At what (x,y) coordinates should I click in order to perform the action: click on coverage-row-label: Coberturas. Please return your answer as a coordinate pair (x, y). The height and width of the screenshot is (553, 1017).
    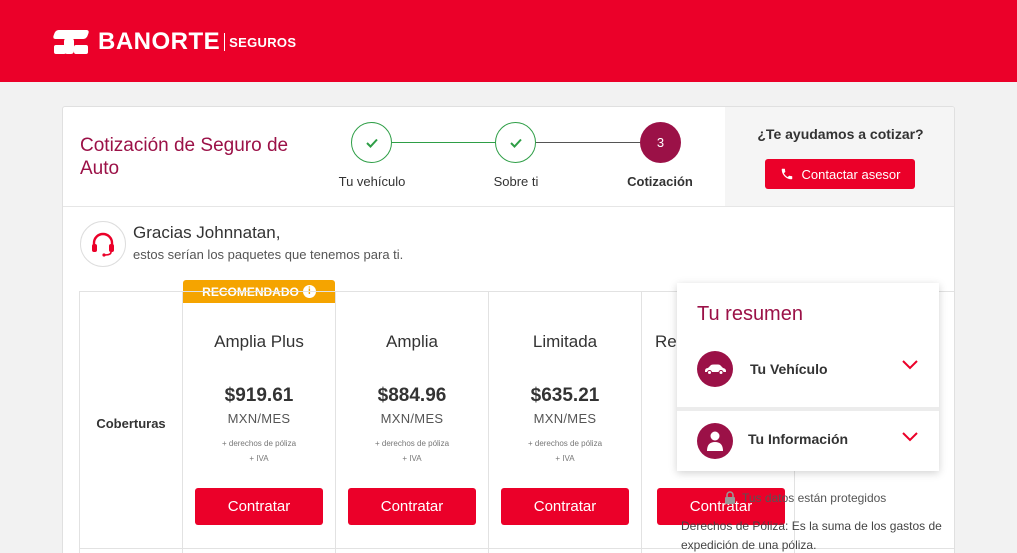
    Looking at the image, I should click on (131, 423).